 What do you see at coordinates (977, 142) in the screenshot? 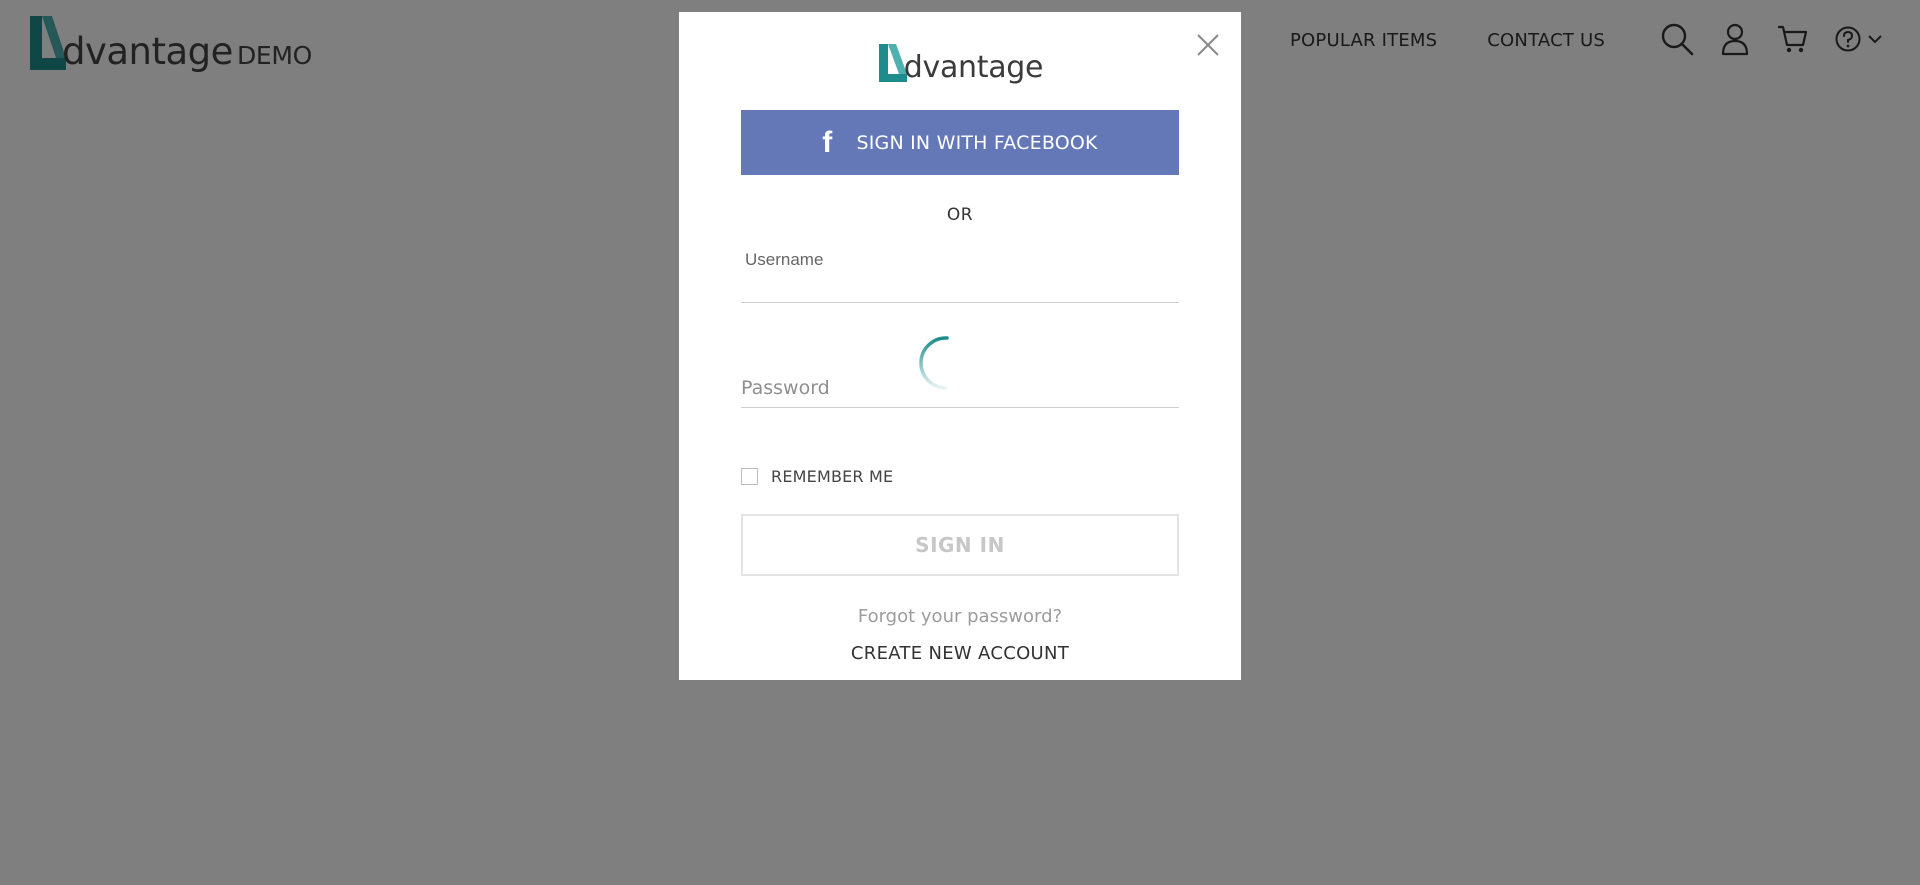
I see `facebook-button-label: SIGN IN WITH FACEBOOK` at bounding box center [977, 142].